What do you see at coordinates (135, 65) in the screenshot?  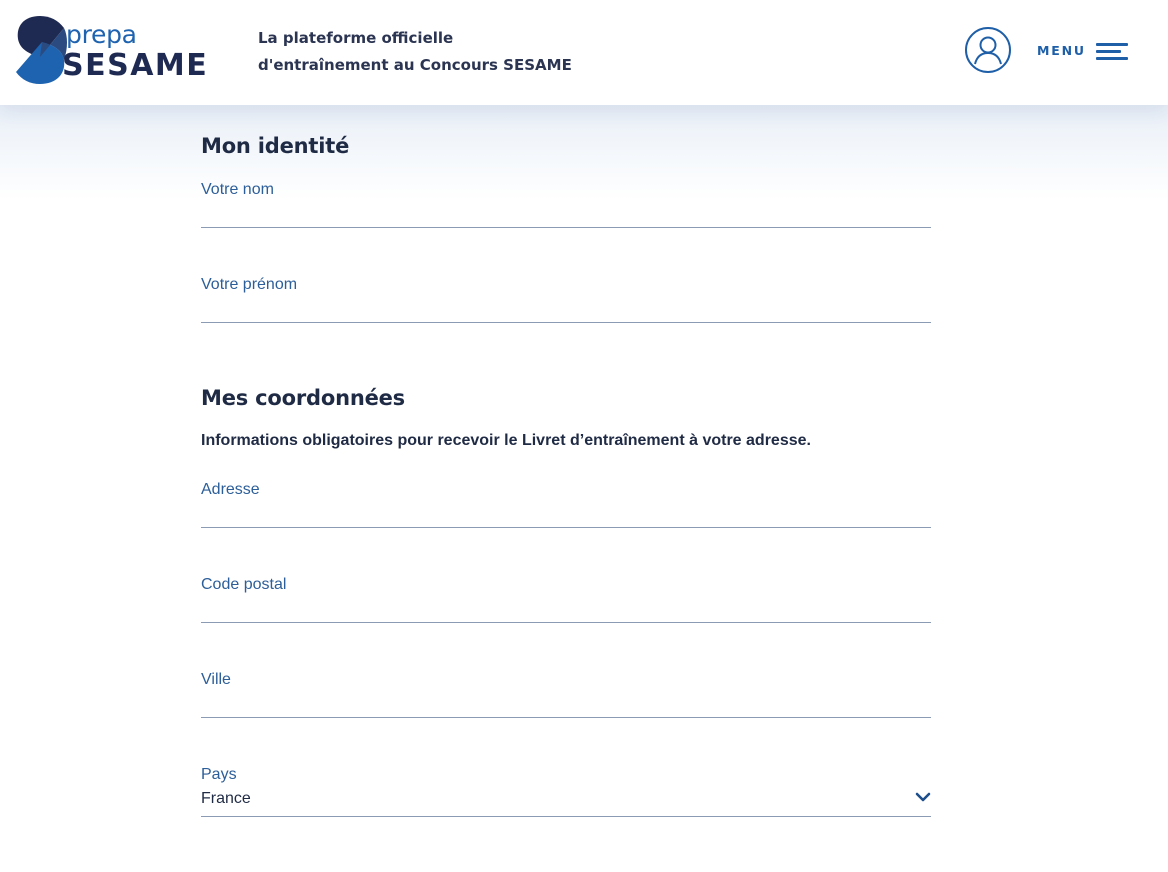 I see `logo-sesame-text: SESAME` at bounding box center [135, 65].